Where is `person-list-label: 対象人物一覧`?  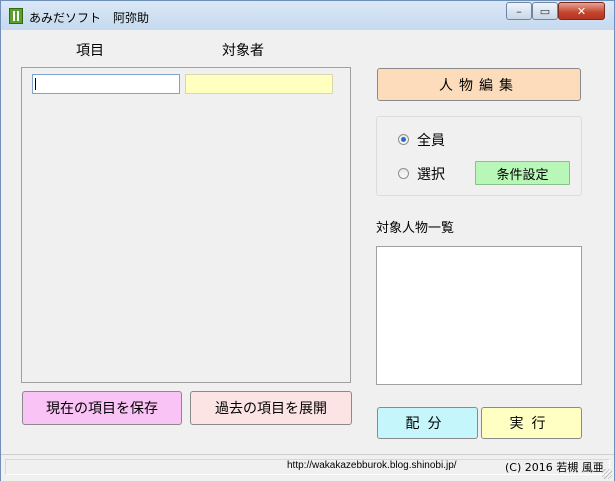
person-list-label: 対象人物一覧 is located at coordinates (415, 228).